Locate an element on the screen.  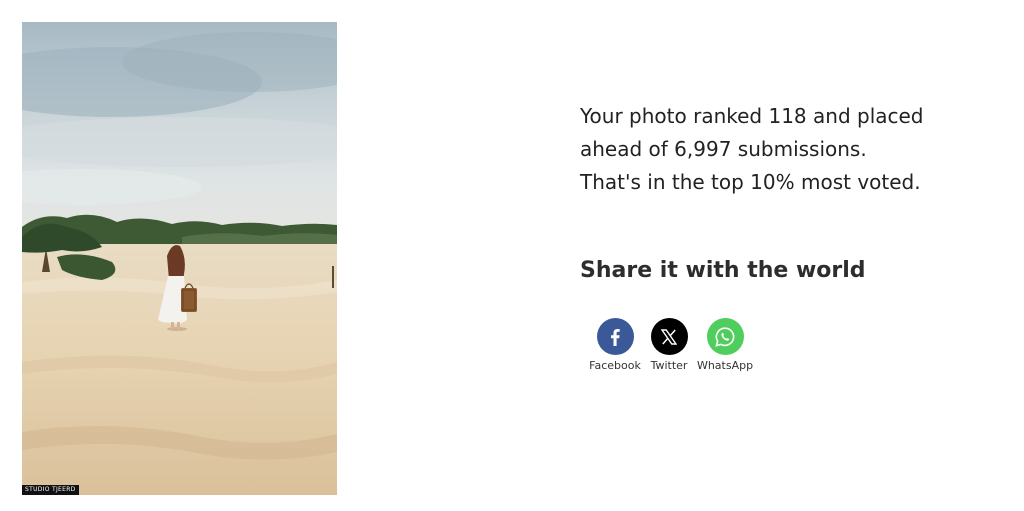
facebook-share-button: Facebook is located at coordinates (615, 345).